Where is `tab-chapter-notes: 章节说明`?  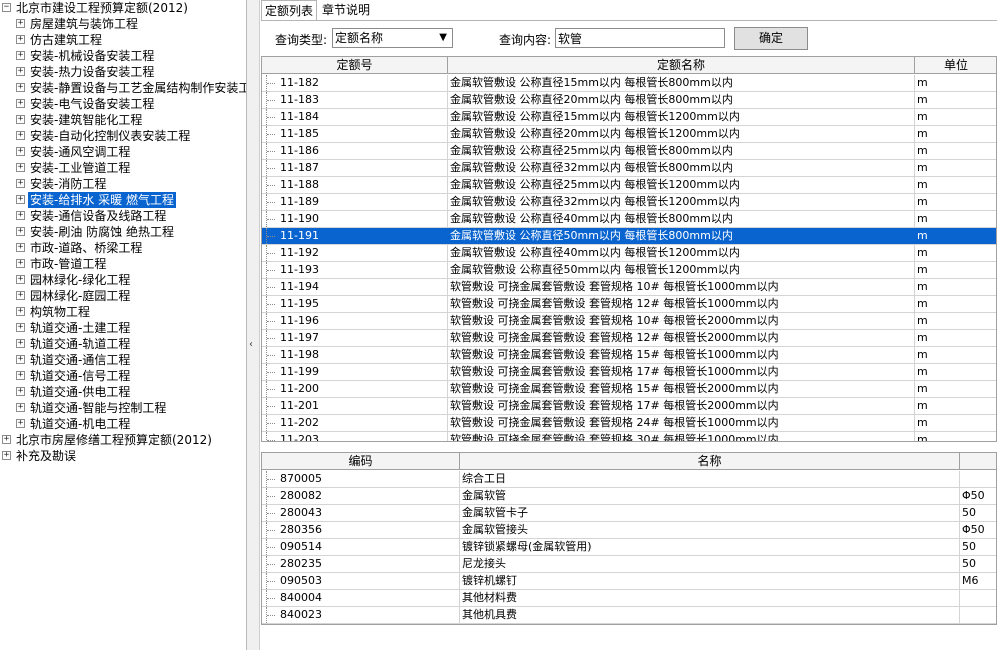 tab-chapter-notes: 章节说明 is located at coordinates (346, 10).